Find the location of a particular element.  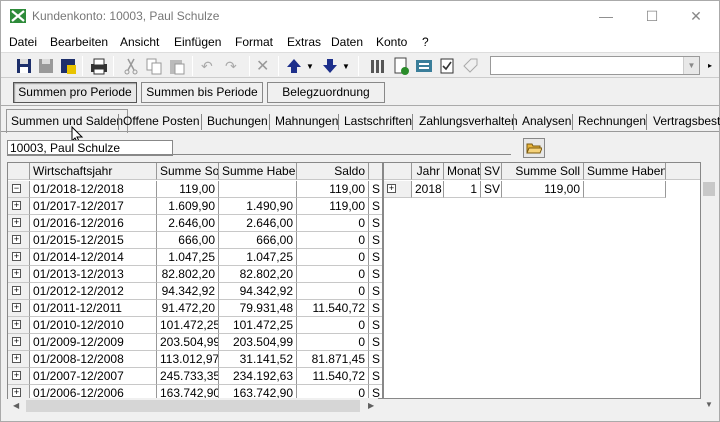

vertical-scrollbar: ▼ is located at coordinates (709, 296).